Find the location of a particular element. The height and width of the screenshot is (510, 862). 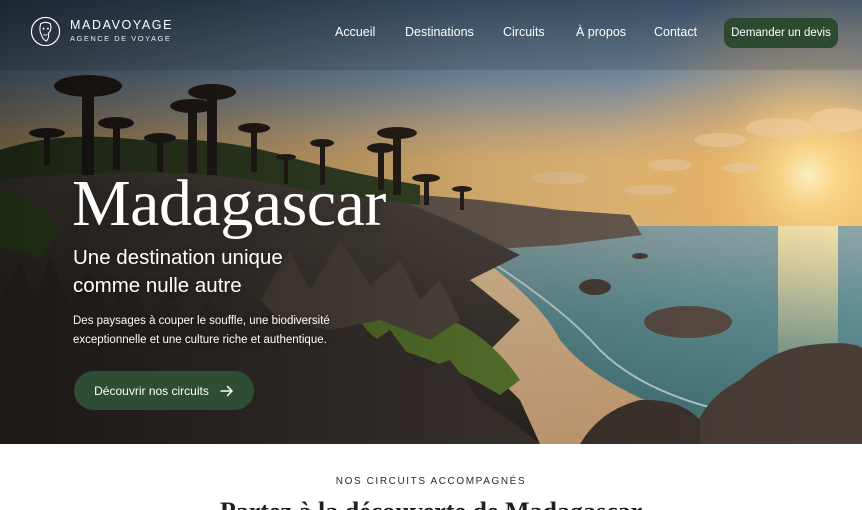

nav-link-accueil: Accueil is located at coordinates (355, 32).